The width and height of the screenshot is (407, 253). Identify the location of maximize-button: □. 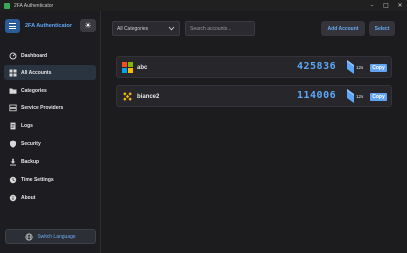
(386, 5).